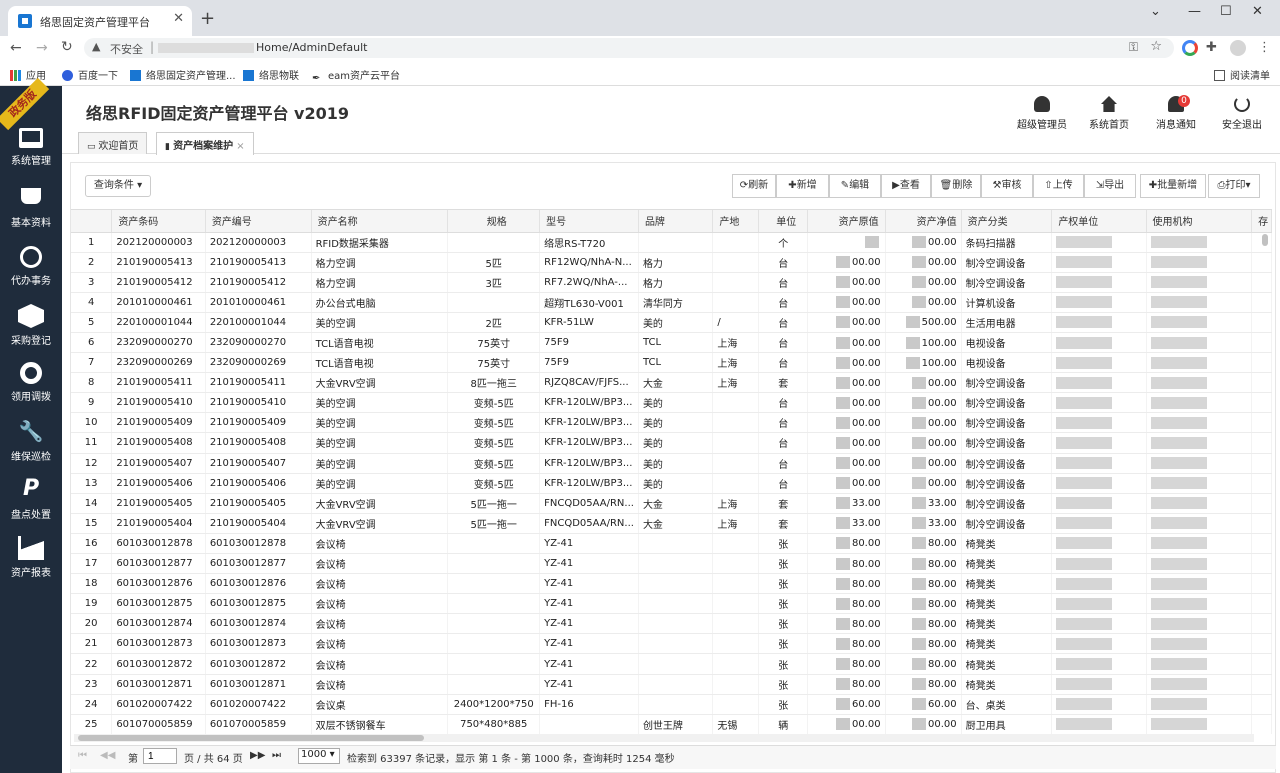 Image resolution: width=1280 pixels, height=773 pixels. I want to click on last-page-icon: ⏭, so click(276, 755).